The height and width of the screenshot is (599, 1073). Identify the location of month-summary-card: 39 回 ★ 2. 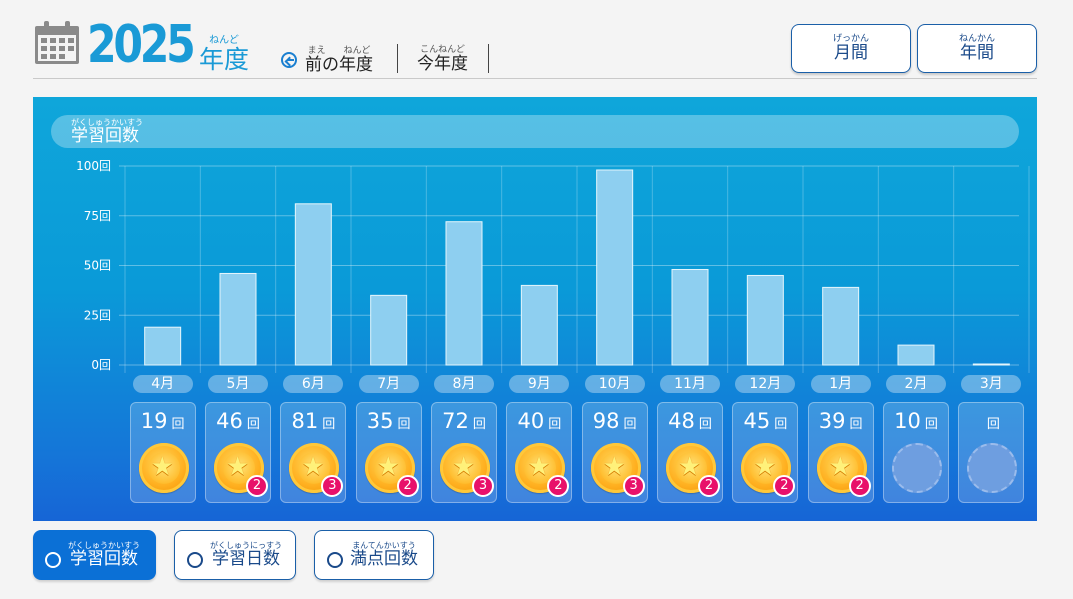
(840, 452).